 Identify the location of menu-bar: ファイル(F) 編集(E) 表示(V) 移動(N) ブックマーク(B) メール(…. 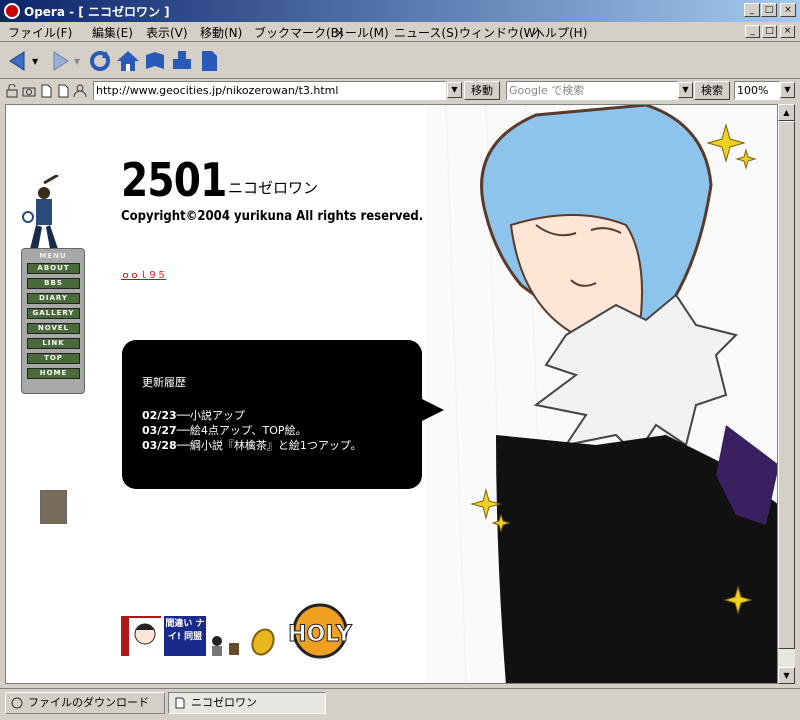
(400, 32).